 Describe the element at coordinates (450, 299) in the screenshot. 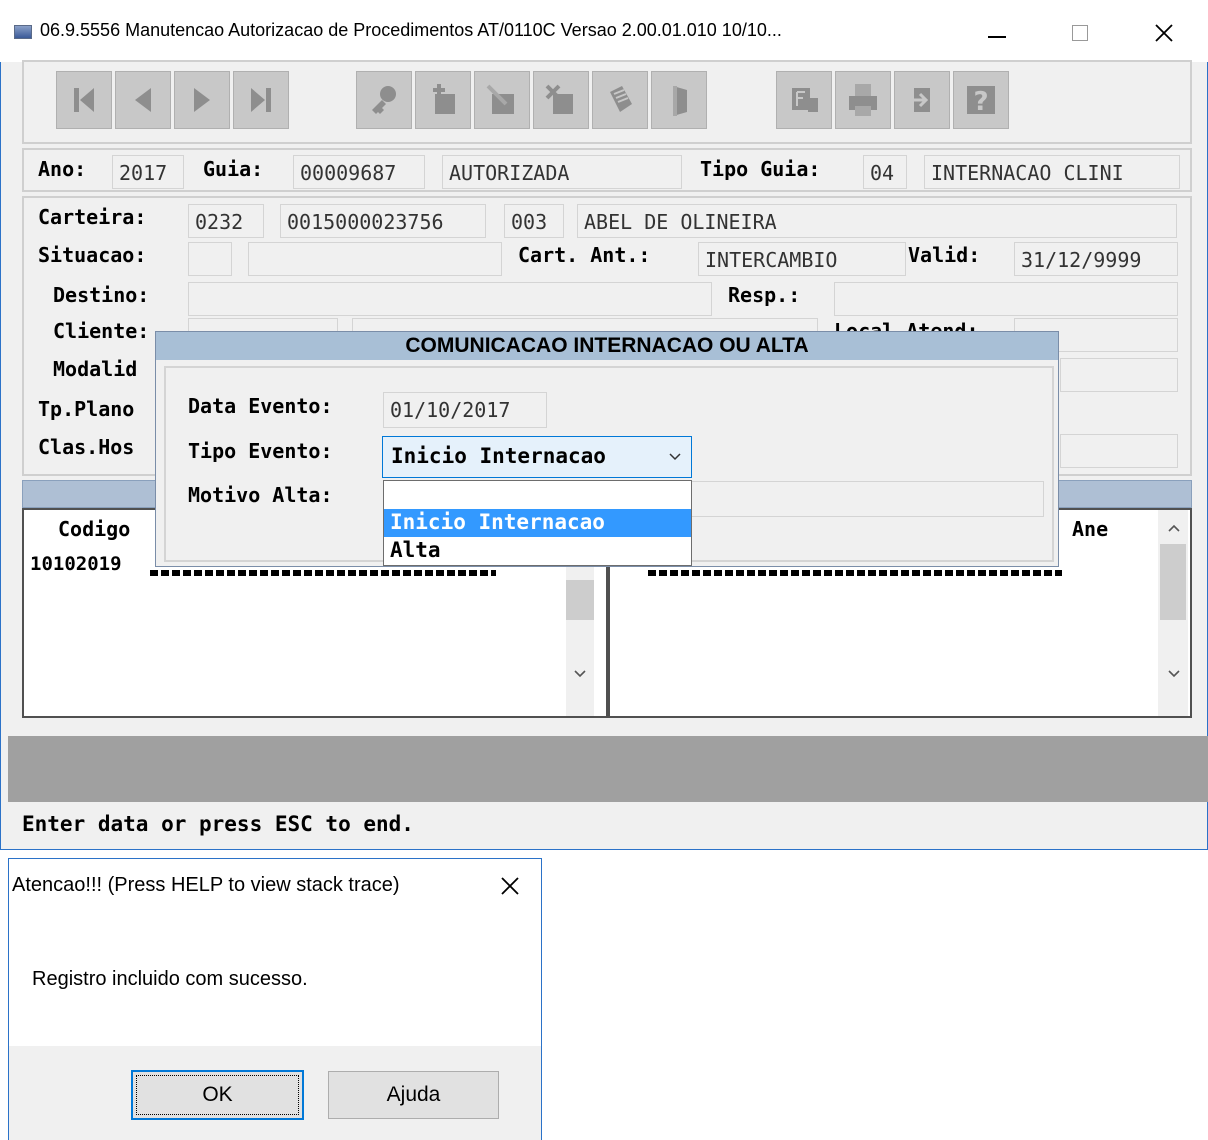

I see `destino-field` at that location.